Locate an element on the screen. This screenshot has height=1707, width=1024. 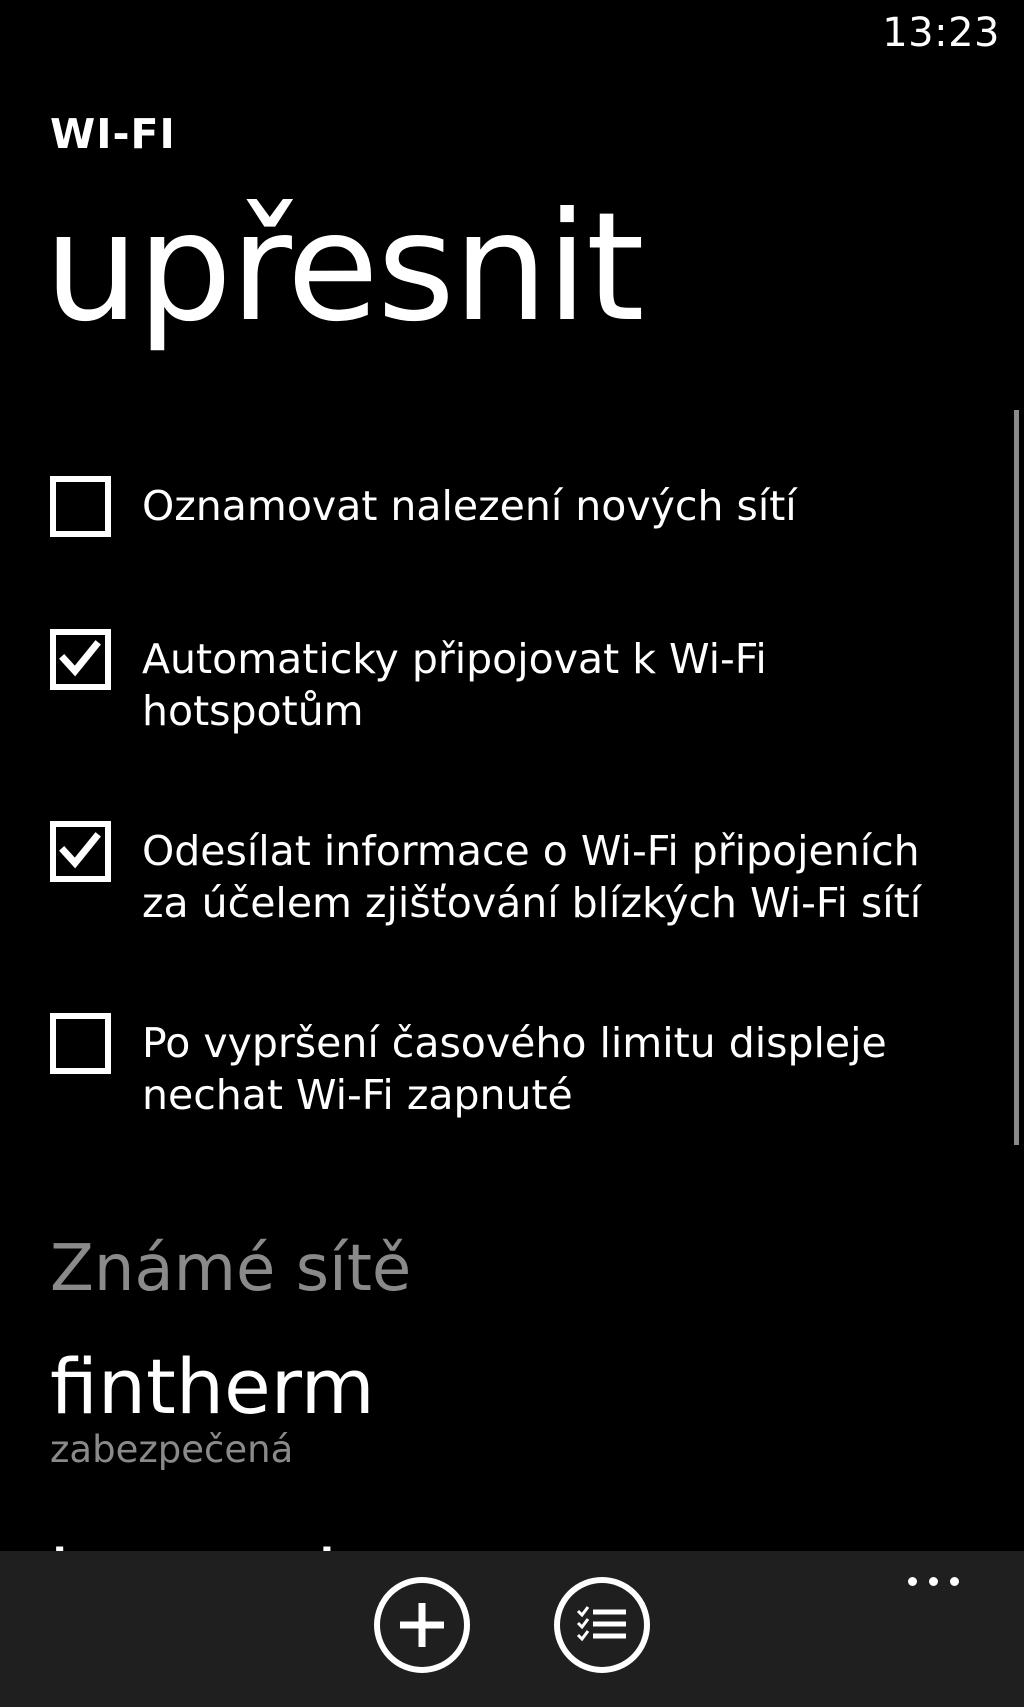
checkbox-notify-new-networks is located at coordinates (80, 506).